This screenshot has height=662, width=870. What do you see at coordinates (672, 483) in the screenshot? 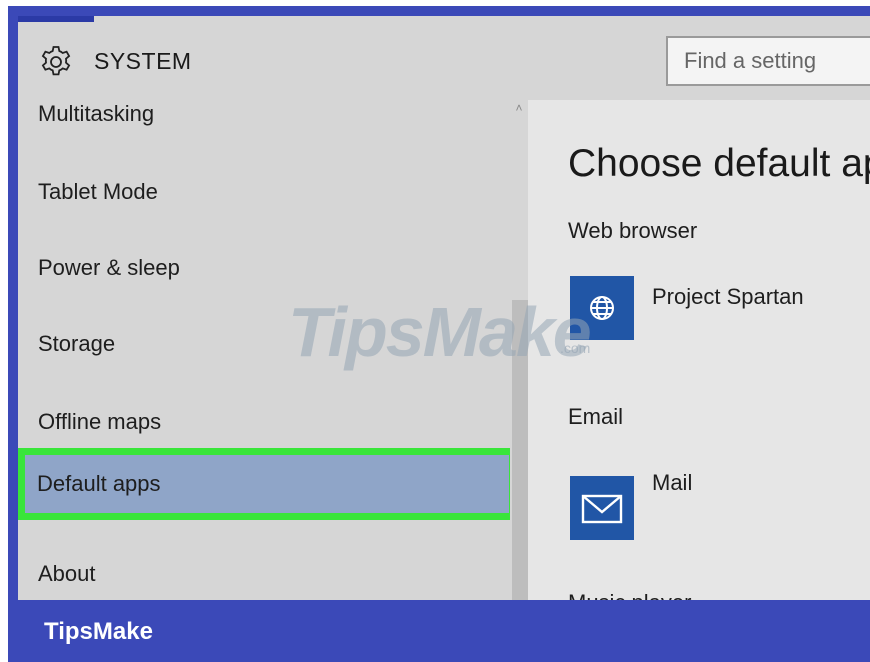
I see `default-mail-name: Mail` at bounding box center [672, 483].